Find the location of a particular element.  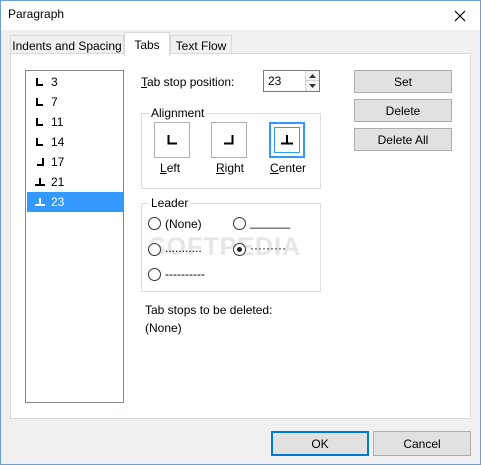

cancel-button: Cancel is located at coordinates (422, 443).